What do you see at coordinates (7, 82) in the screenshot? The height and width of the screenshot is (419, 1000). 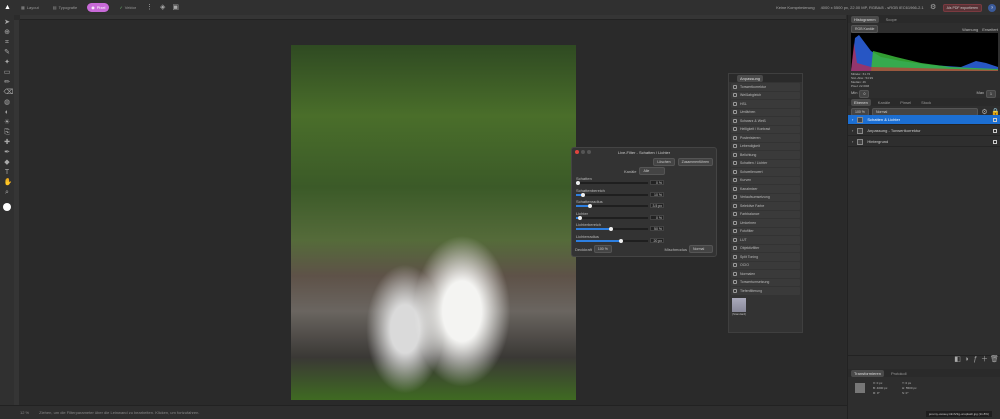 I see `brush-tool-icon: ✏` at bounding box center [7, 82].